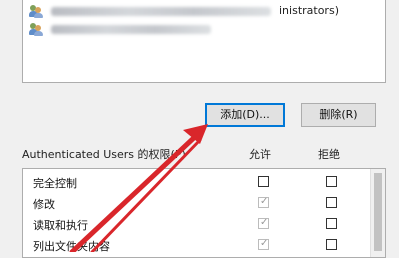 The height and width of the screenshot is (258, 399). What do you see at coordinates (104, 154) in the screenshot?
I see `permissions-label: Authenticated Users 的权限(P)` at bounding box center [104, 154].